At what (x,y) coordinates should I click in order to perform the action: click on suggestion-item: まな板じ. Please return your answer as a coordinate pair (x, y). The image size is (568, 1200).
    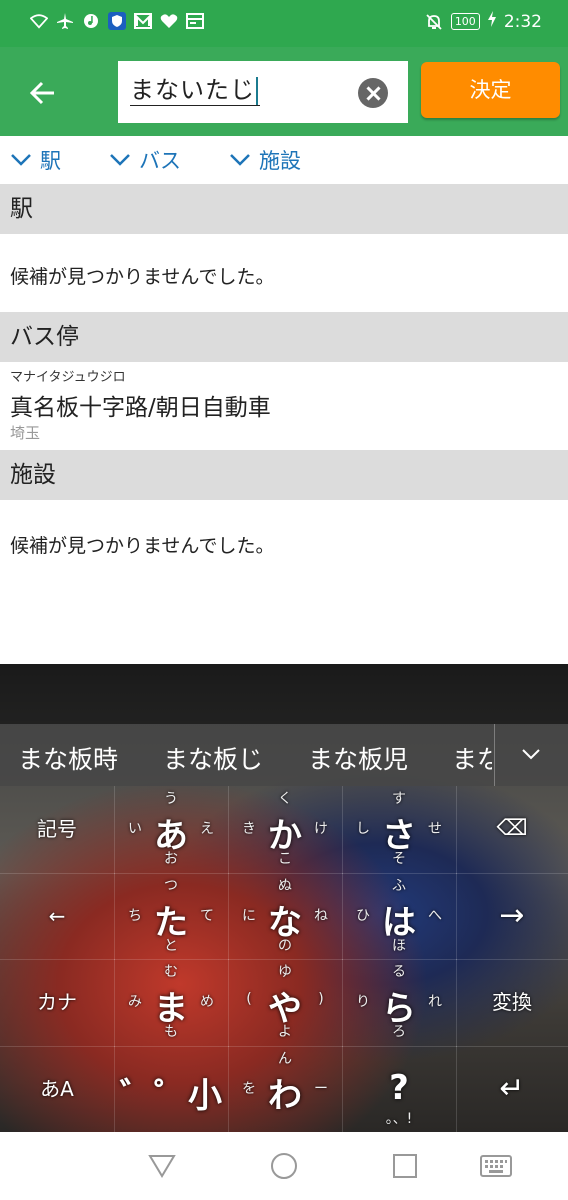
    Looking at the image, I should click on (213, 758).